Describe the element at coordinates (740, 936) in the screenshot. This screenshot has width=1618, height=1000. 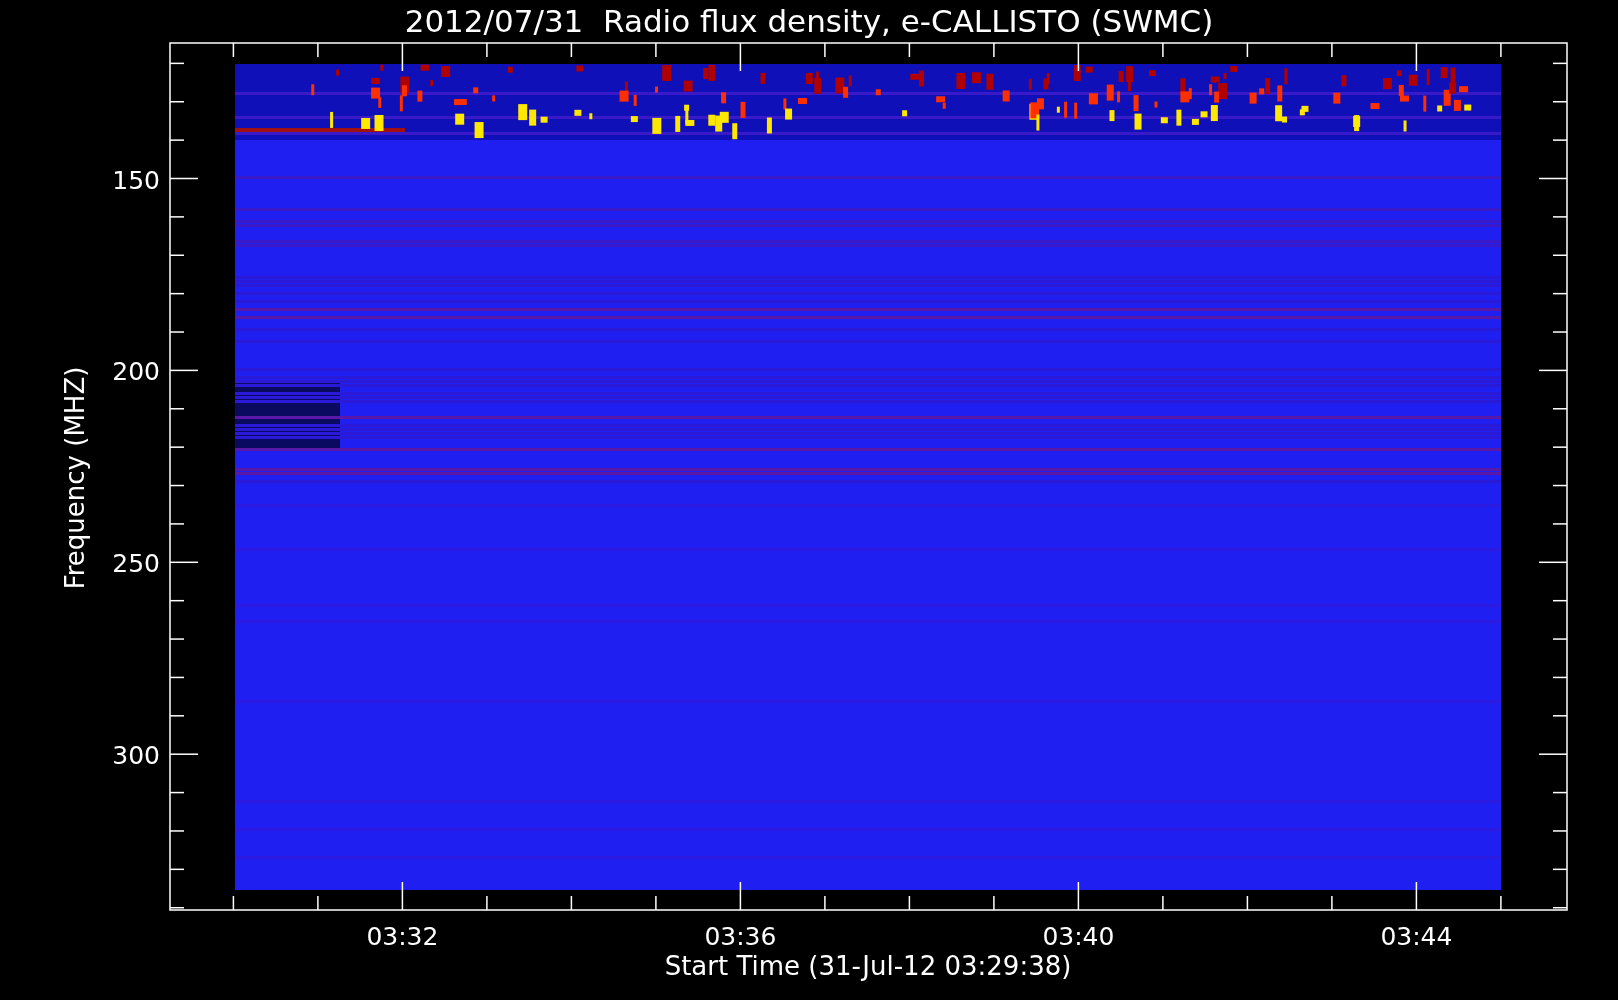
I see `x-tick-label: 03:36` at that location.